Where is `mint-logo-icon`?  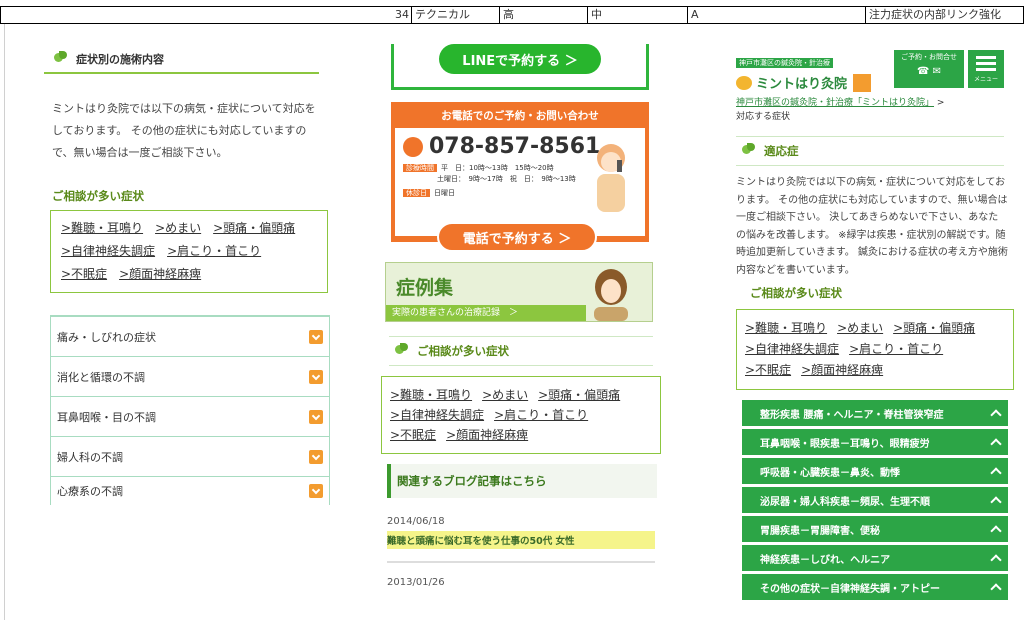 mint-logo-icon is located at coordinates (744, 82).